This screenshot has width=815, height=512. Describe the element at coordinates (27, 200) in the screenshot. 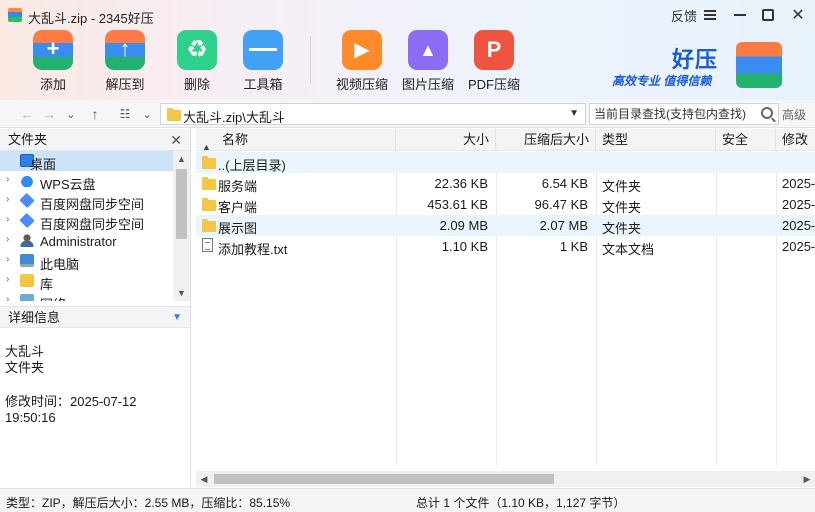

I see `baidu-icon` at that location.